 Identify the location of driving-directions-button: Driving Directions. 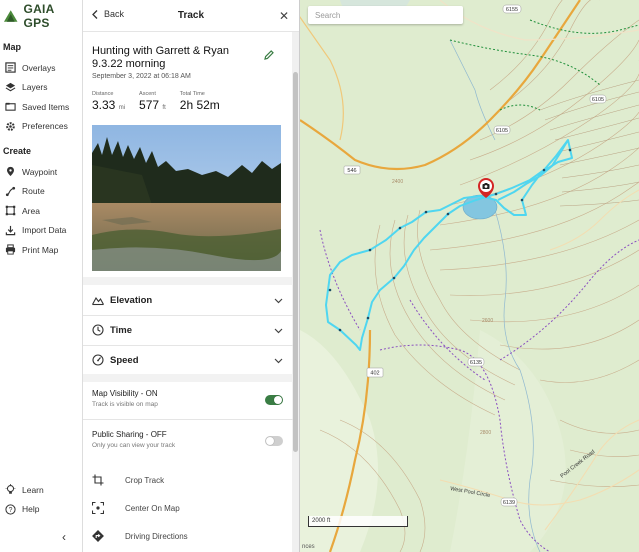
(187, 536).